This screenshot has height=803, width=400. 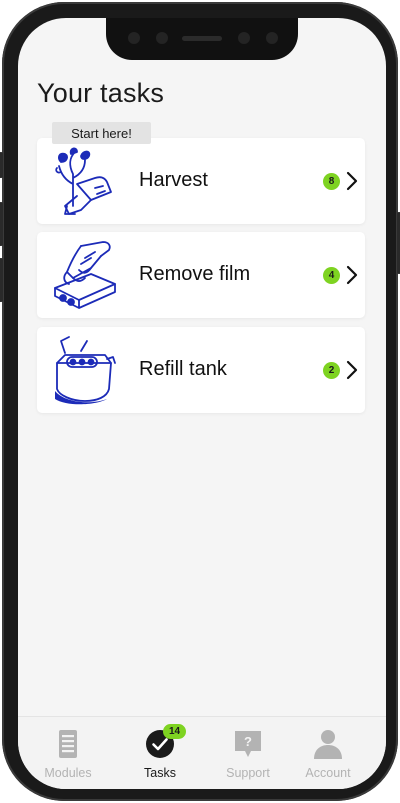 What do you see at coordinates (248, 773) in the screenshot?
I see `tab-label: Support` at bounding box center [248, 773].